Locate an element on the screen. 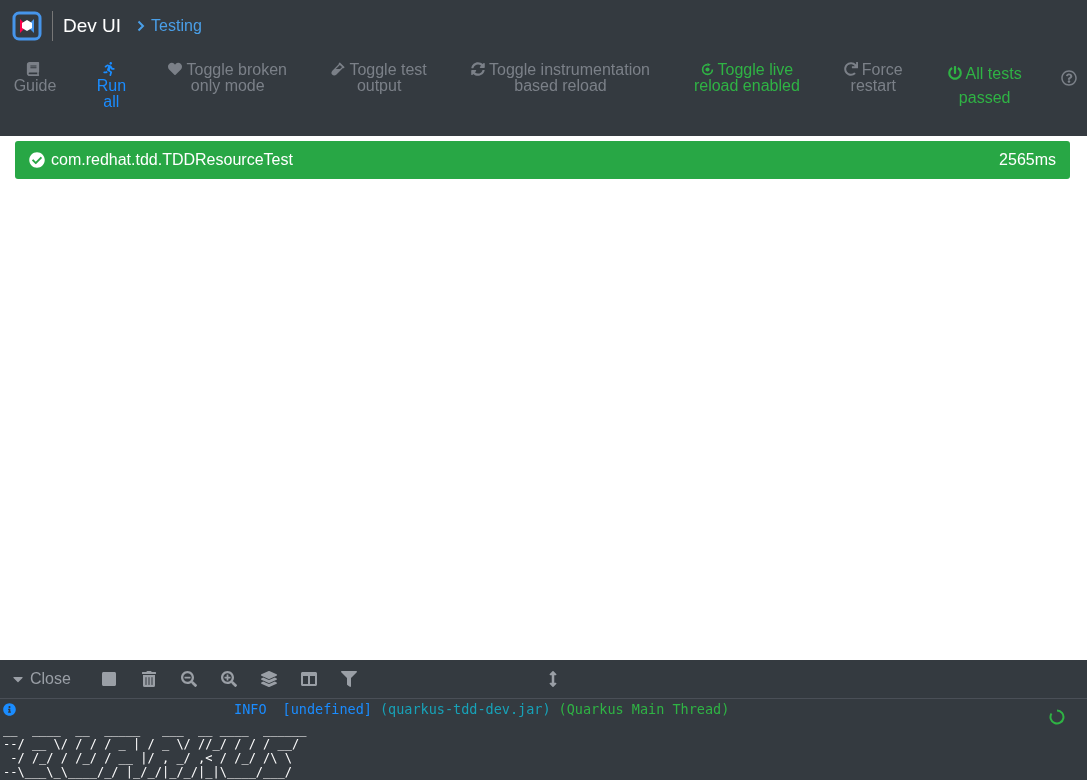 The height and width of the screenshot is (780, 1087). heart-icon is located at coordinates (175, 69).